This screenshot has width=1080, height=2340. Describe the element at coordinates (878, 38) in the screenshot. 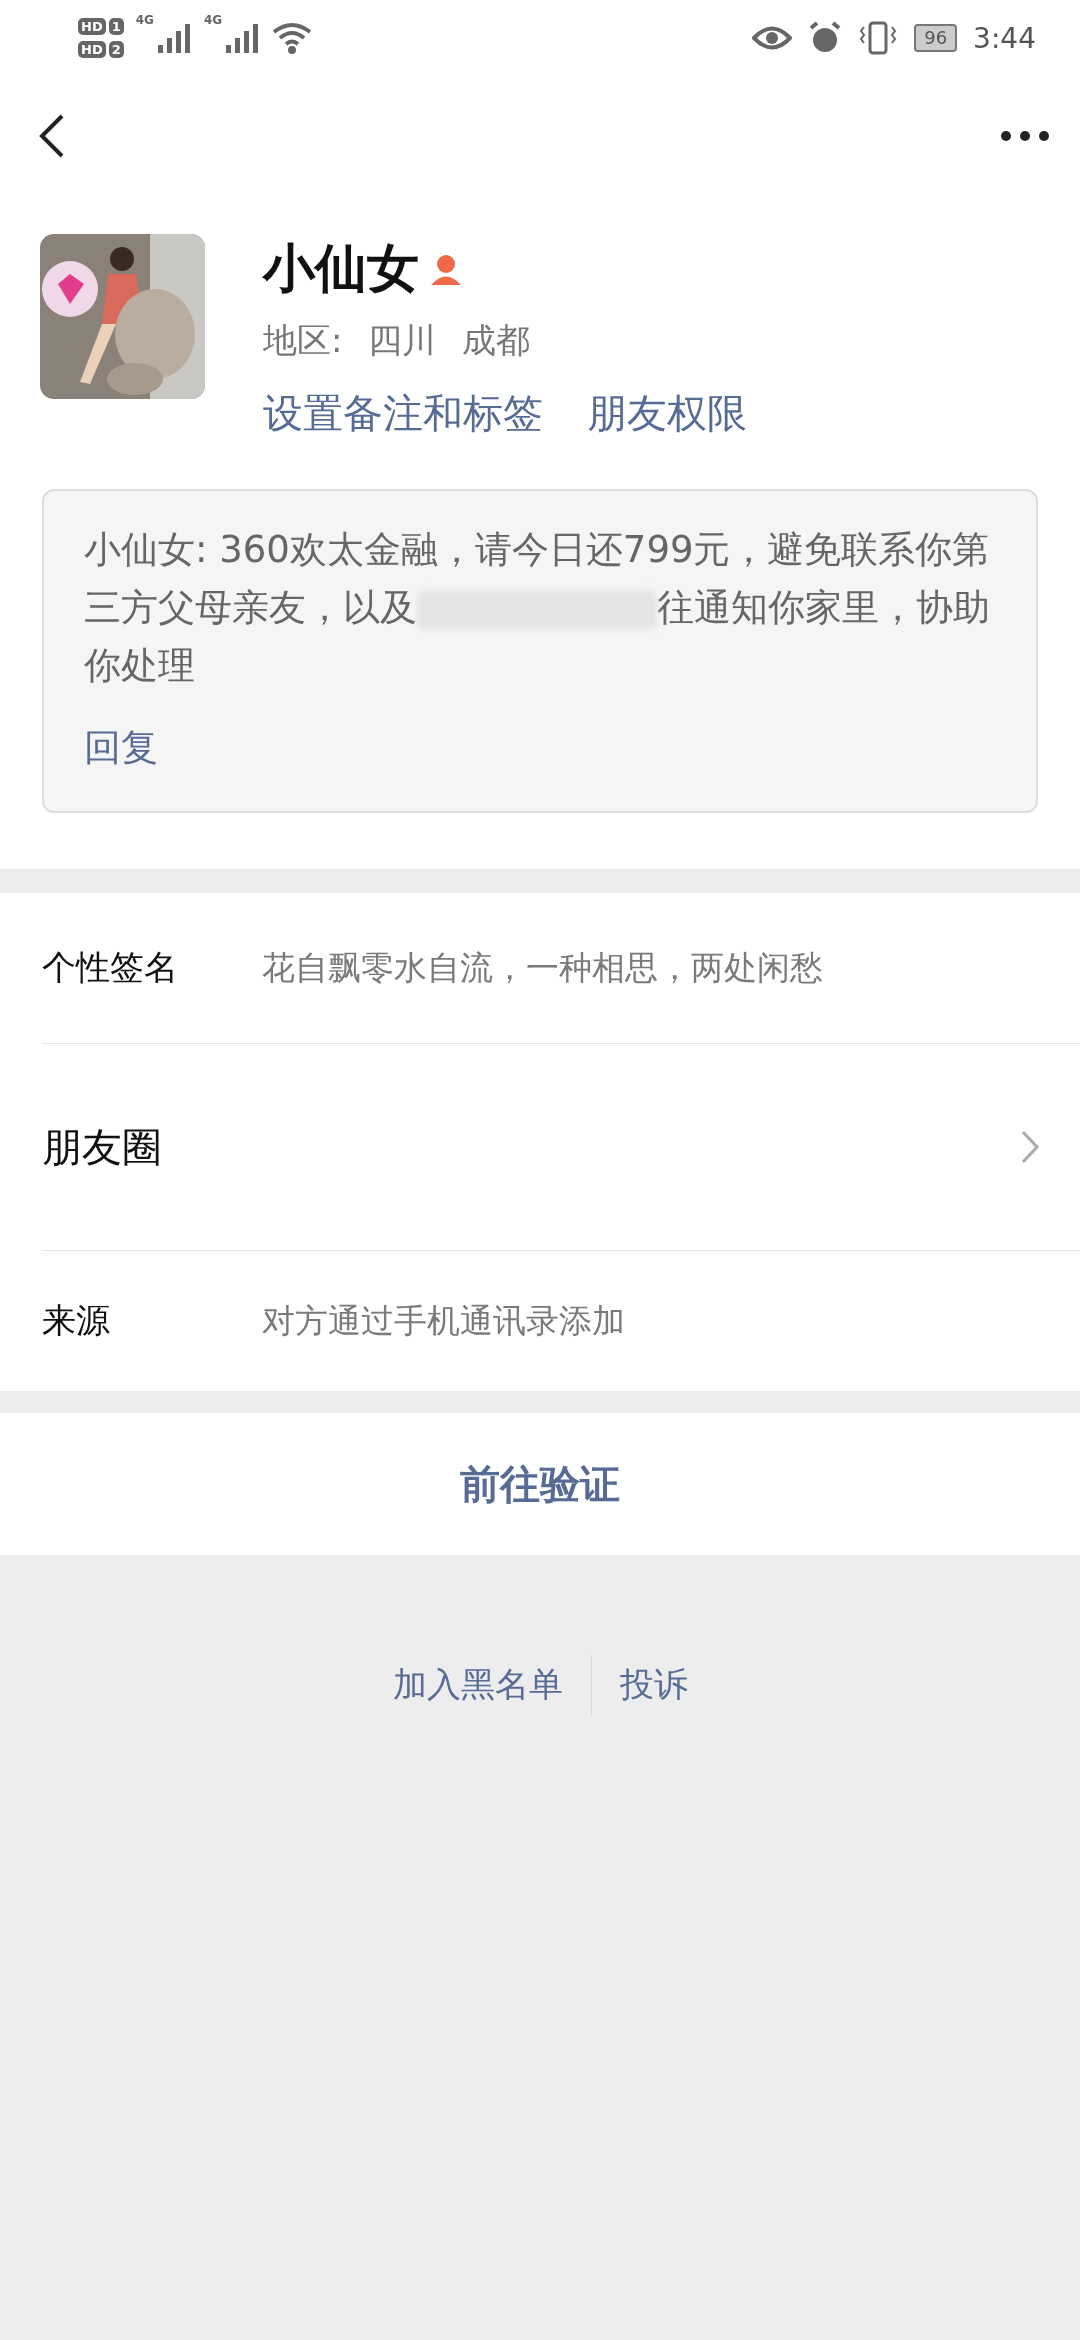

I see `vibrate-icon` at that location.